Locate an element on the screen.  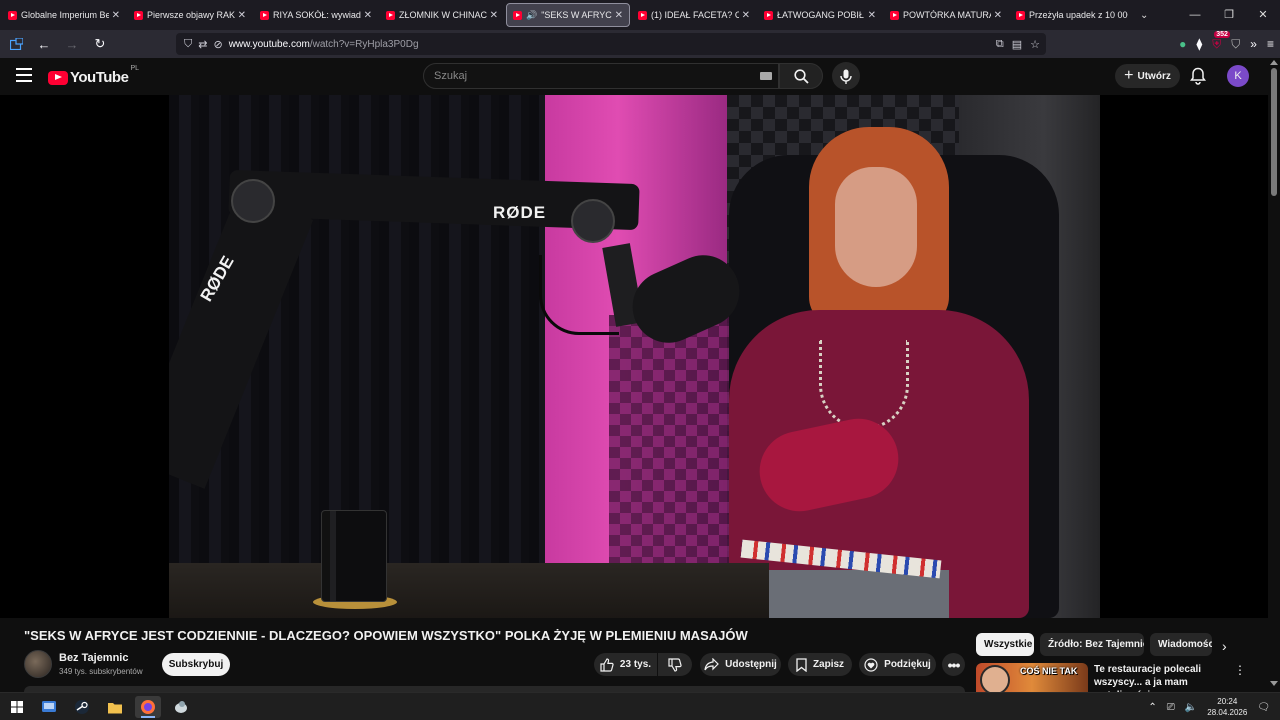
browser-tab: POWTÓRKA MATURALN✕ is located at coordinates (946, 15).